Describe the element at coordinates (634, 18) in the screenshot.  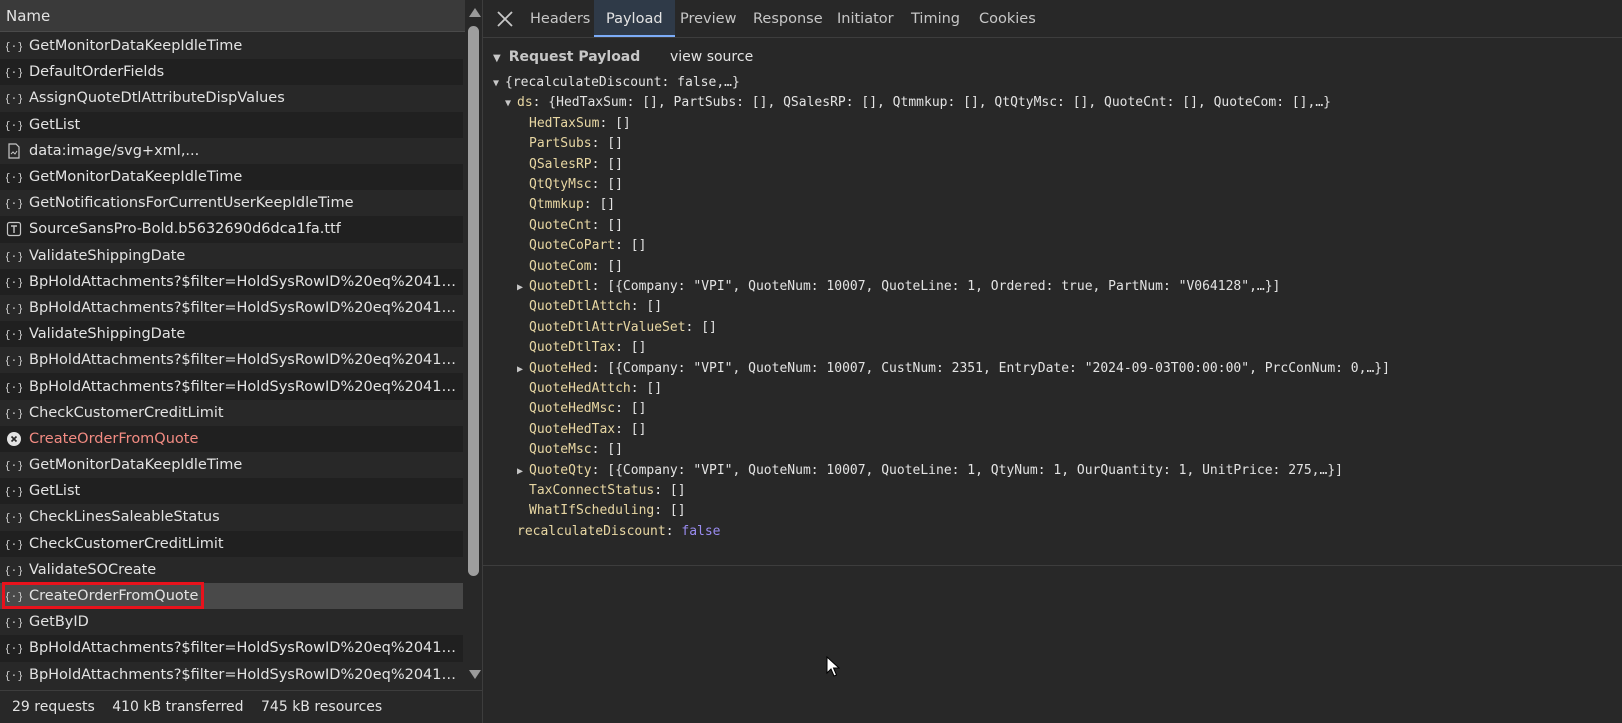
I see `tab-payload: Payload` at that location.